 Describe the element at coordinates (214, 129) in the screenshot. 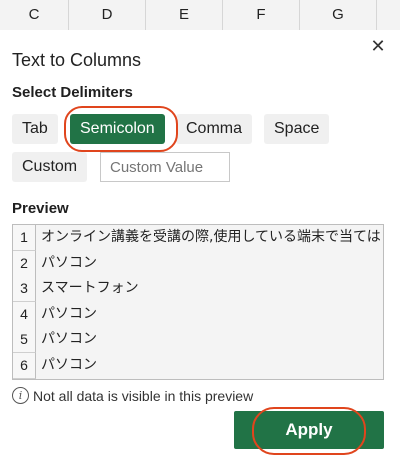

I see `delimiter-comma-button: Comma` at that location.